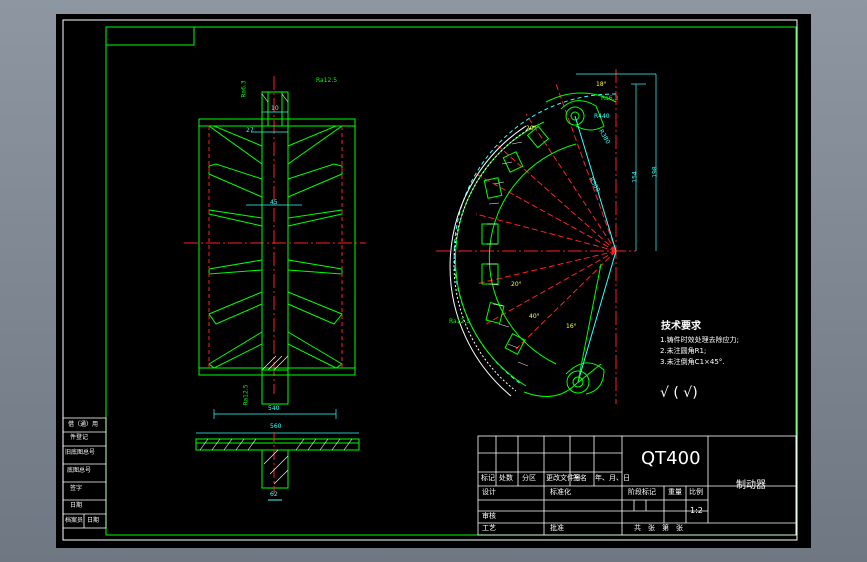 This screenshot has height=562, width=867. Describe the element at coordinates (80, 452) in the screenshot. I see `side-table-2: 旧底图总号` at that location.